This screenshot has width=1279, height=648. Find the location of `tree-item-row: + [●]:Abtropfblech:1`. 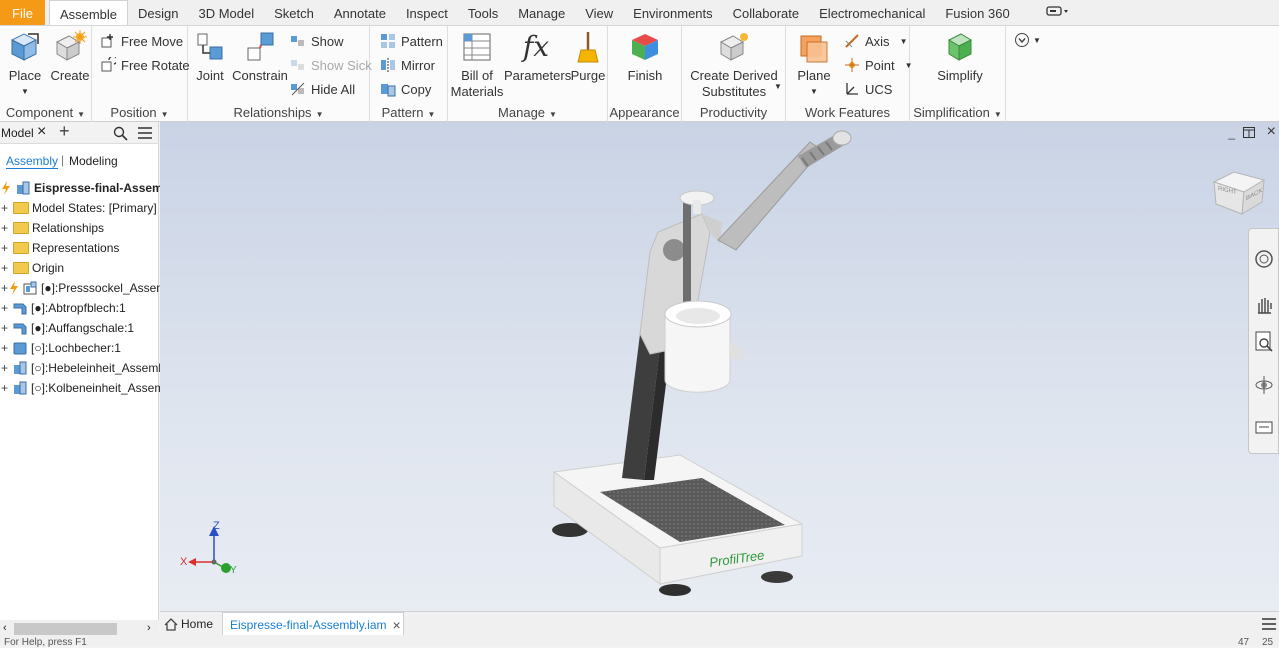

tree-item-row: + [●]:Abtropfblech:1 is located at coordinates (63, 308).